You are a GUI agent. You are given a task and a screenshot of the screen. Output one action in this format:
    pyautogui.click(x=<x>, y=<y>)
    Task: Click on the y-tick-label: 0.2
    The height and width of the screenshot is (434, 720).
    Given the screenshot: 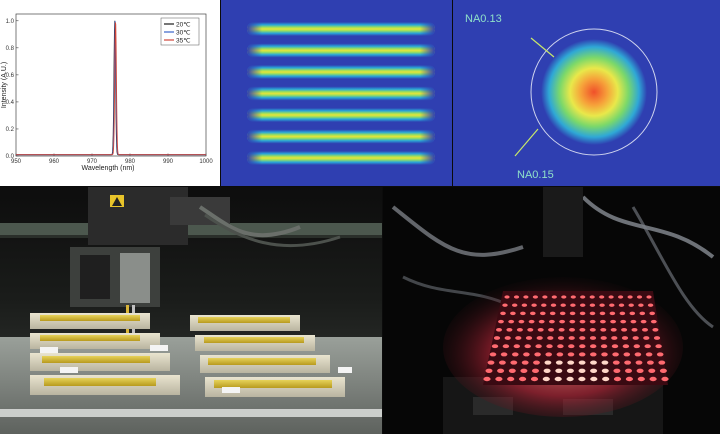 What is the action you would take?
    pyautogui.click(x=10, y=130)
    